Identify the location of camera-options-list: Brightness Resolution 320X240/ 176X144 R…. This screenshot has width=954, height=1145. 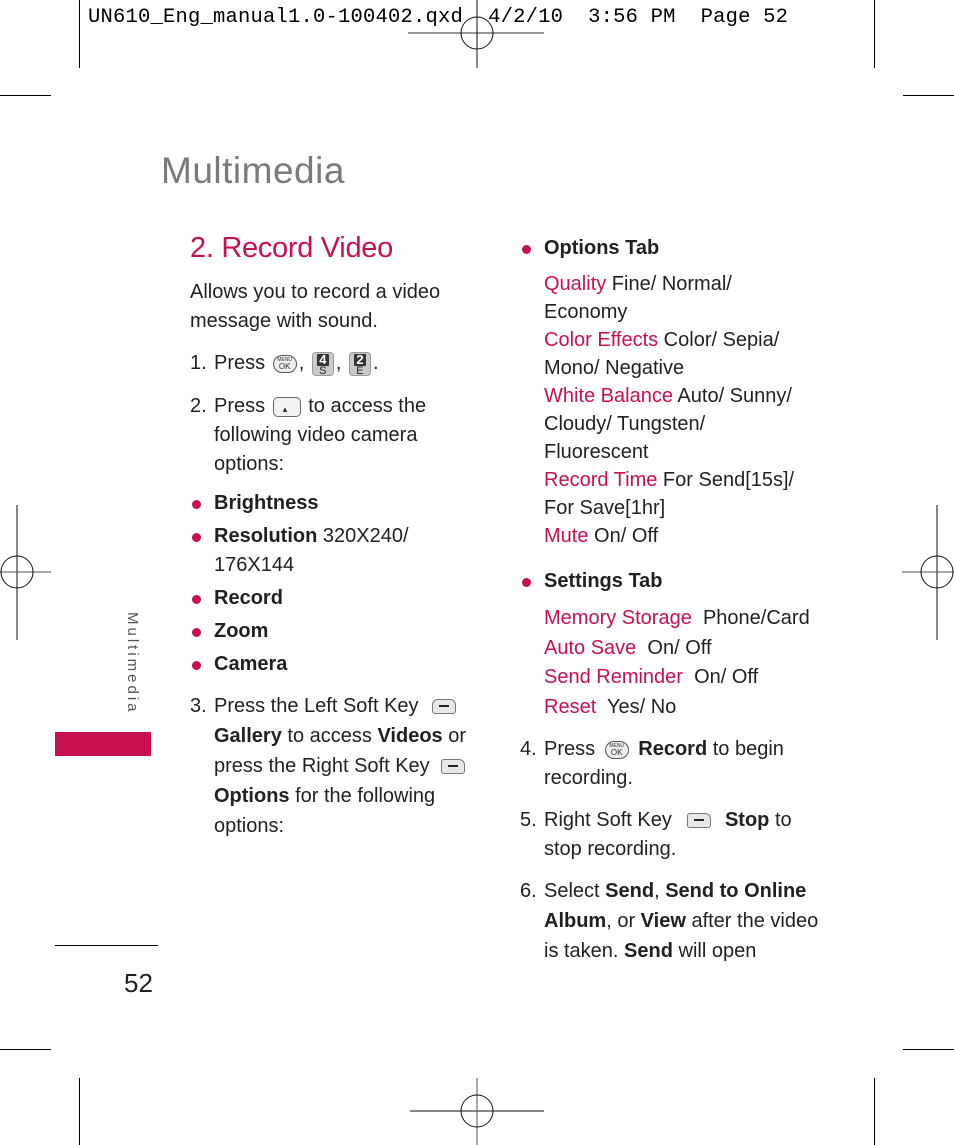
(340, 584).